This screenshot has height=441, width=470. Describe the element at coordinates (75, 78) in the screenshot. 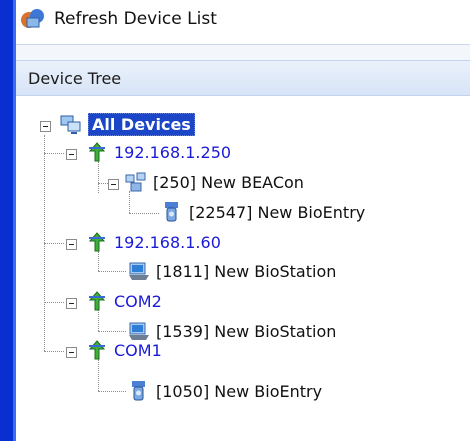

I see `device-tree-title: Device Tree` at that location.